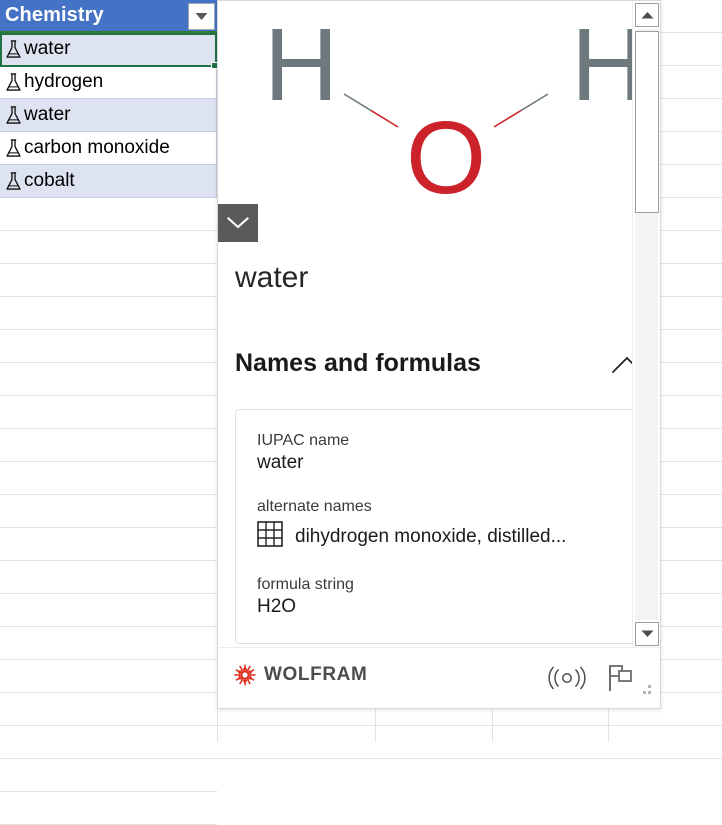 Image resolution: width=722 pixels, height=825 pixels. I want to click on property-label: IUPAC name, so click(303, 440).